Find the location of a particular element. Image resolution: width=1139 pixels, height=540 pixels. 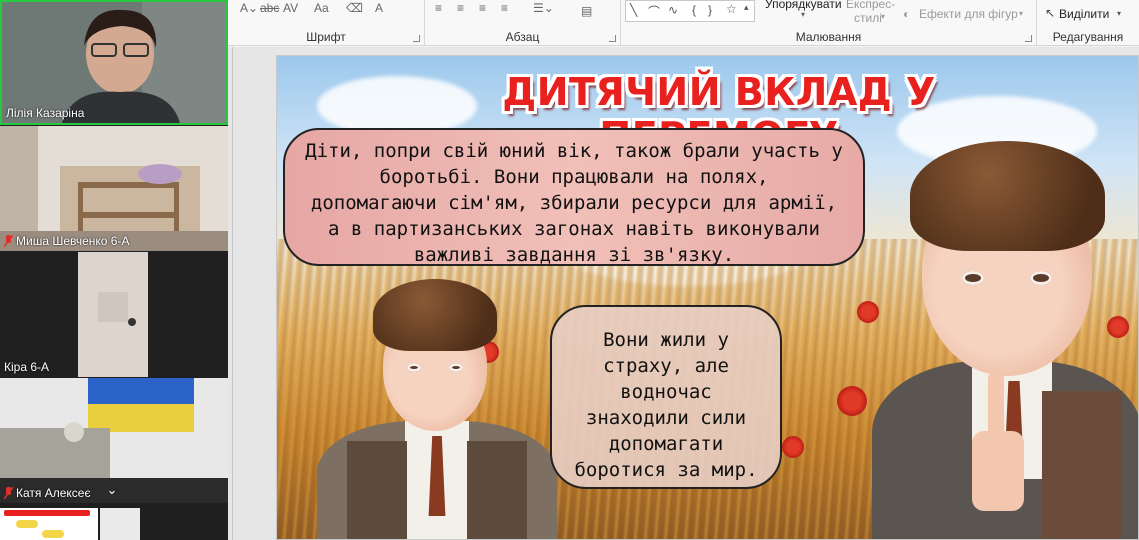

change-case-button: Aa is located at coordinates (321, 8).